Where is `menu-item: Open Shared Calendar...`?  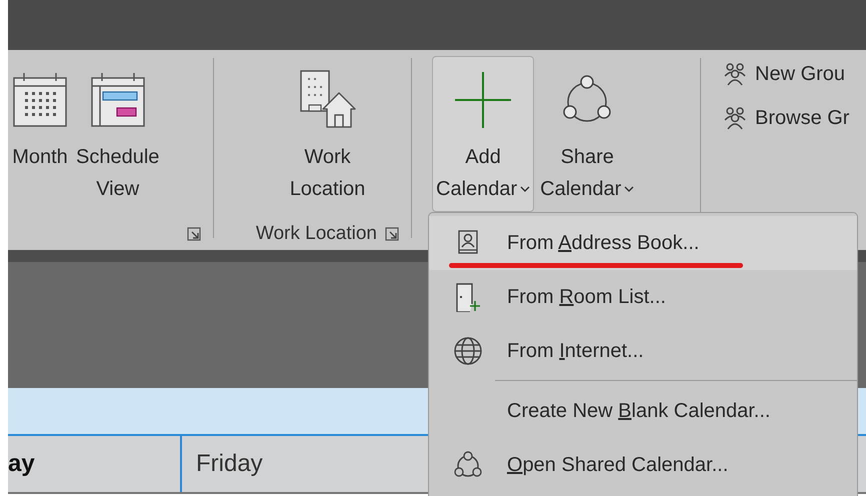
menu-item: Open Shared Calendar... is located at coordinates (643, 465).